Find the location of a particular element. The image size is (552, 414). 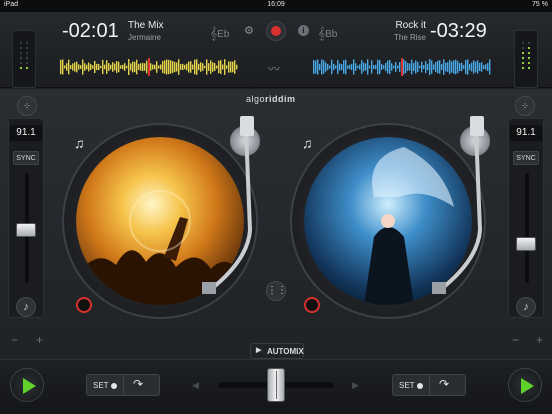

record-button is located at coordinates (276, 31).